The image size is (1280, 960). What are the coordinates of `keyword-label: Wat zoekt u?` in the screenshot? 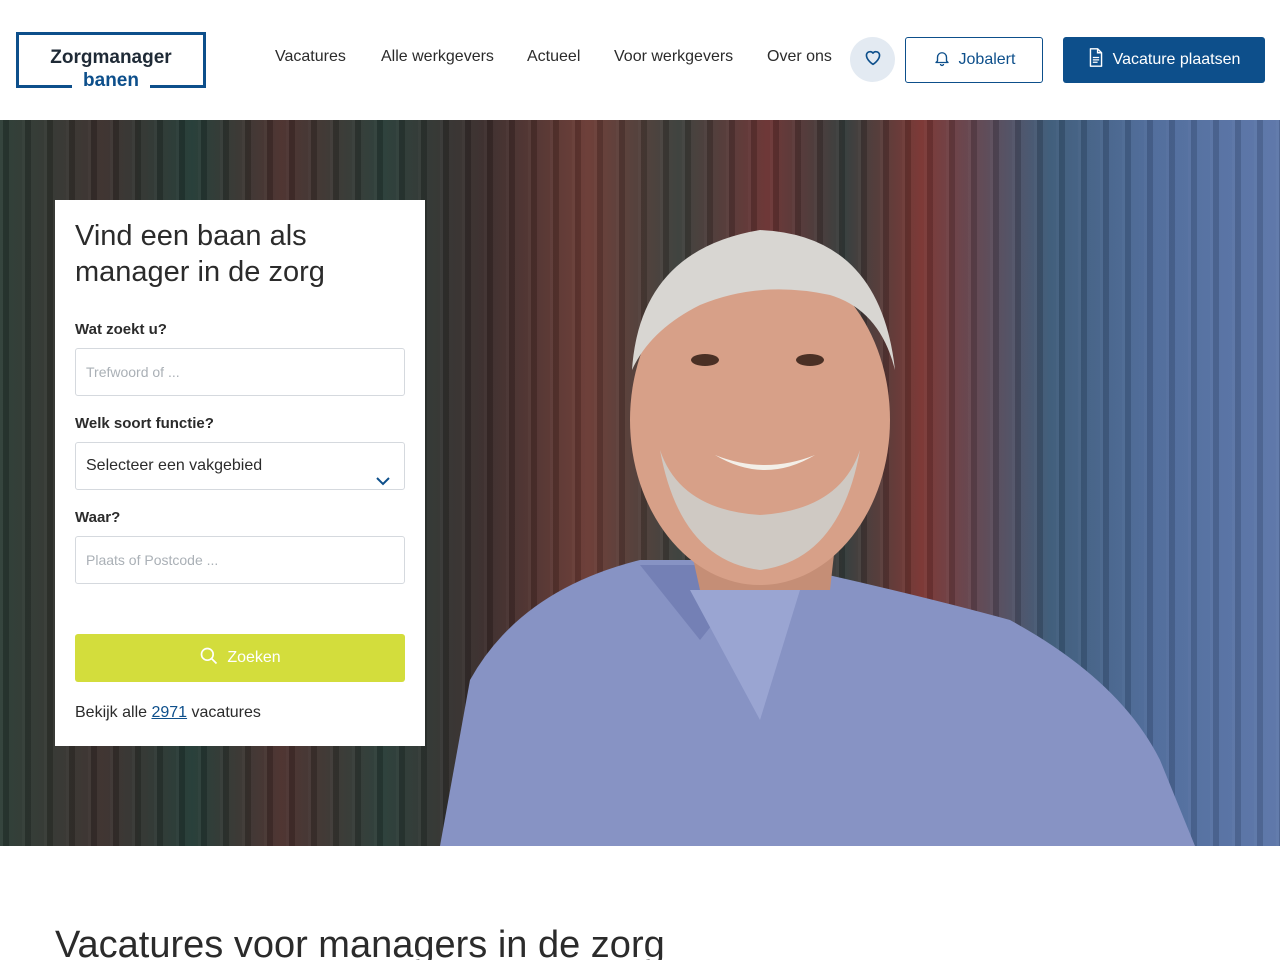 It's located at (121, 329).